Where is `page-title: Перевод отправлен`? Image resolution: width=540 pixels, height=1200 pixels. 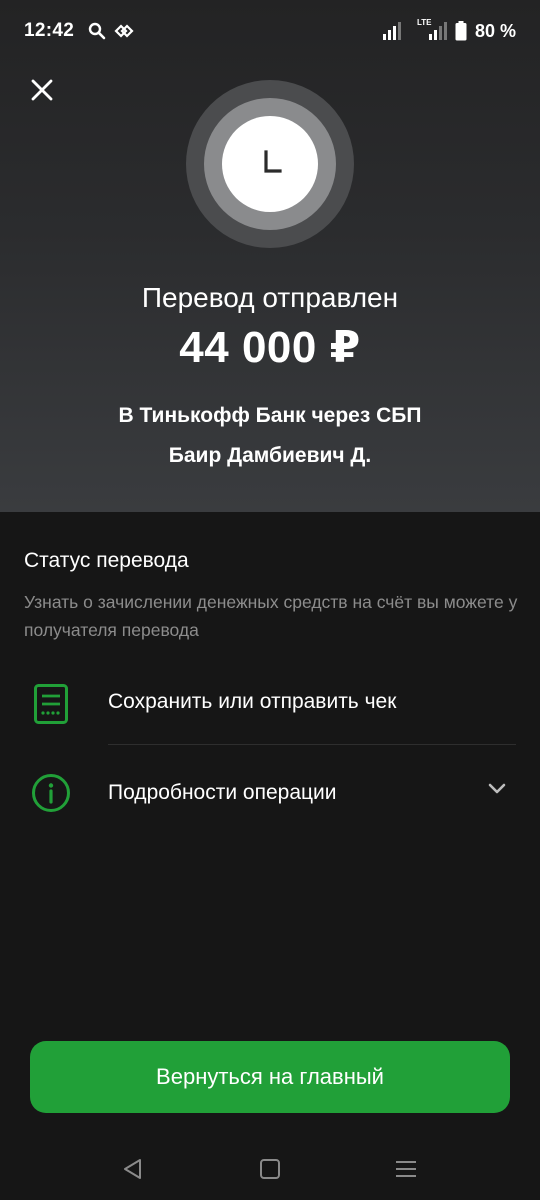 page-title: Перевод отправлен is located at coordinates (270, 297).